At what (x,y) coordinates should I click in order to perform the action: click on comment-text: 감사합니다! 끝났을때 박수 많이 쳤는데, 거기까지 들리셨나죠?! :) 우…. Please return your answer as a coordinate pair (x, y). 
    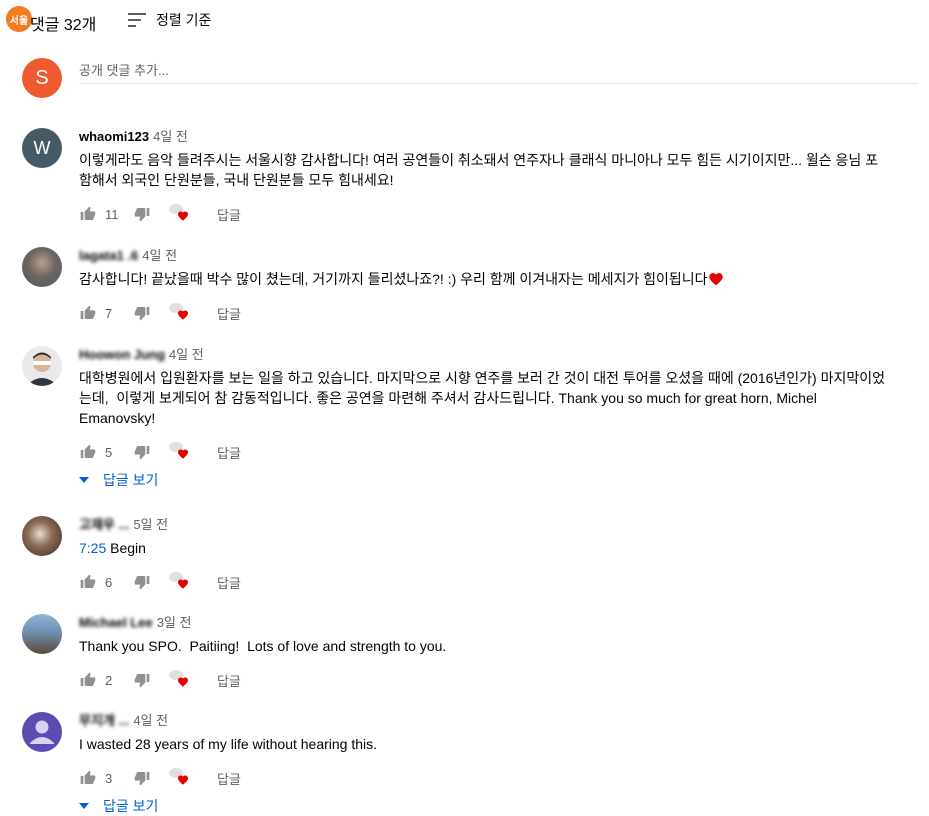
    Looking at the image, I should click on (484, 279).